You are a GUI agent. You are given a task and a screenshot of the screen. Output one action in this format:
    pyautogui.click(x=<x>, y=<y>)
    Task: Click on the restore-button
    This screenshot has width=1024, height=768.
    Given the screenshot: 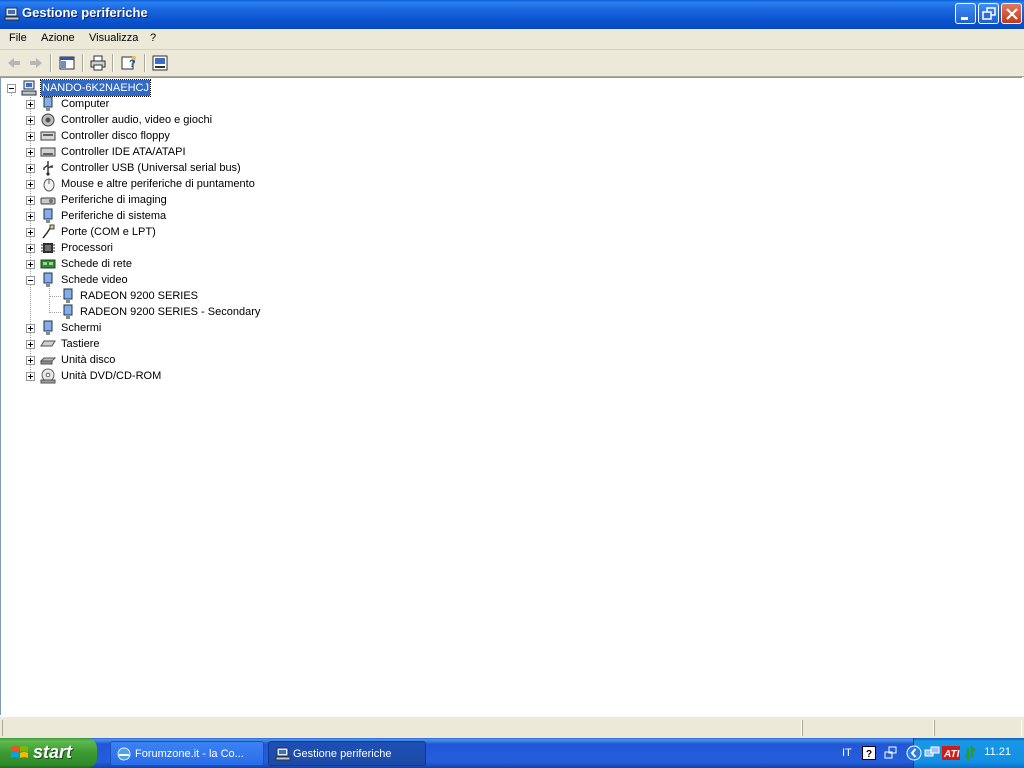 What is the action you would take?
    pyautogui.click(x=988, y=13)
    